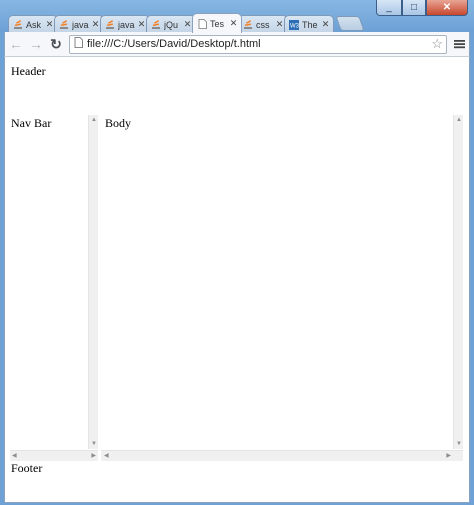  What do you see at coordinates (437, 44) in the screenshot?
I see `bookmark-star-icon: ☆` at bounding box center [437, 44].